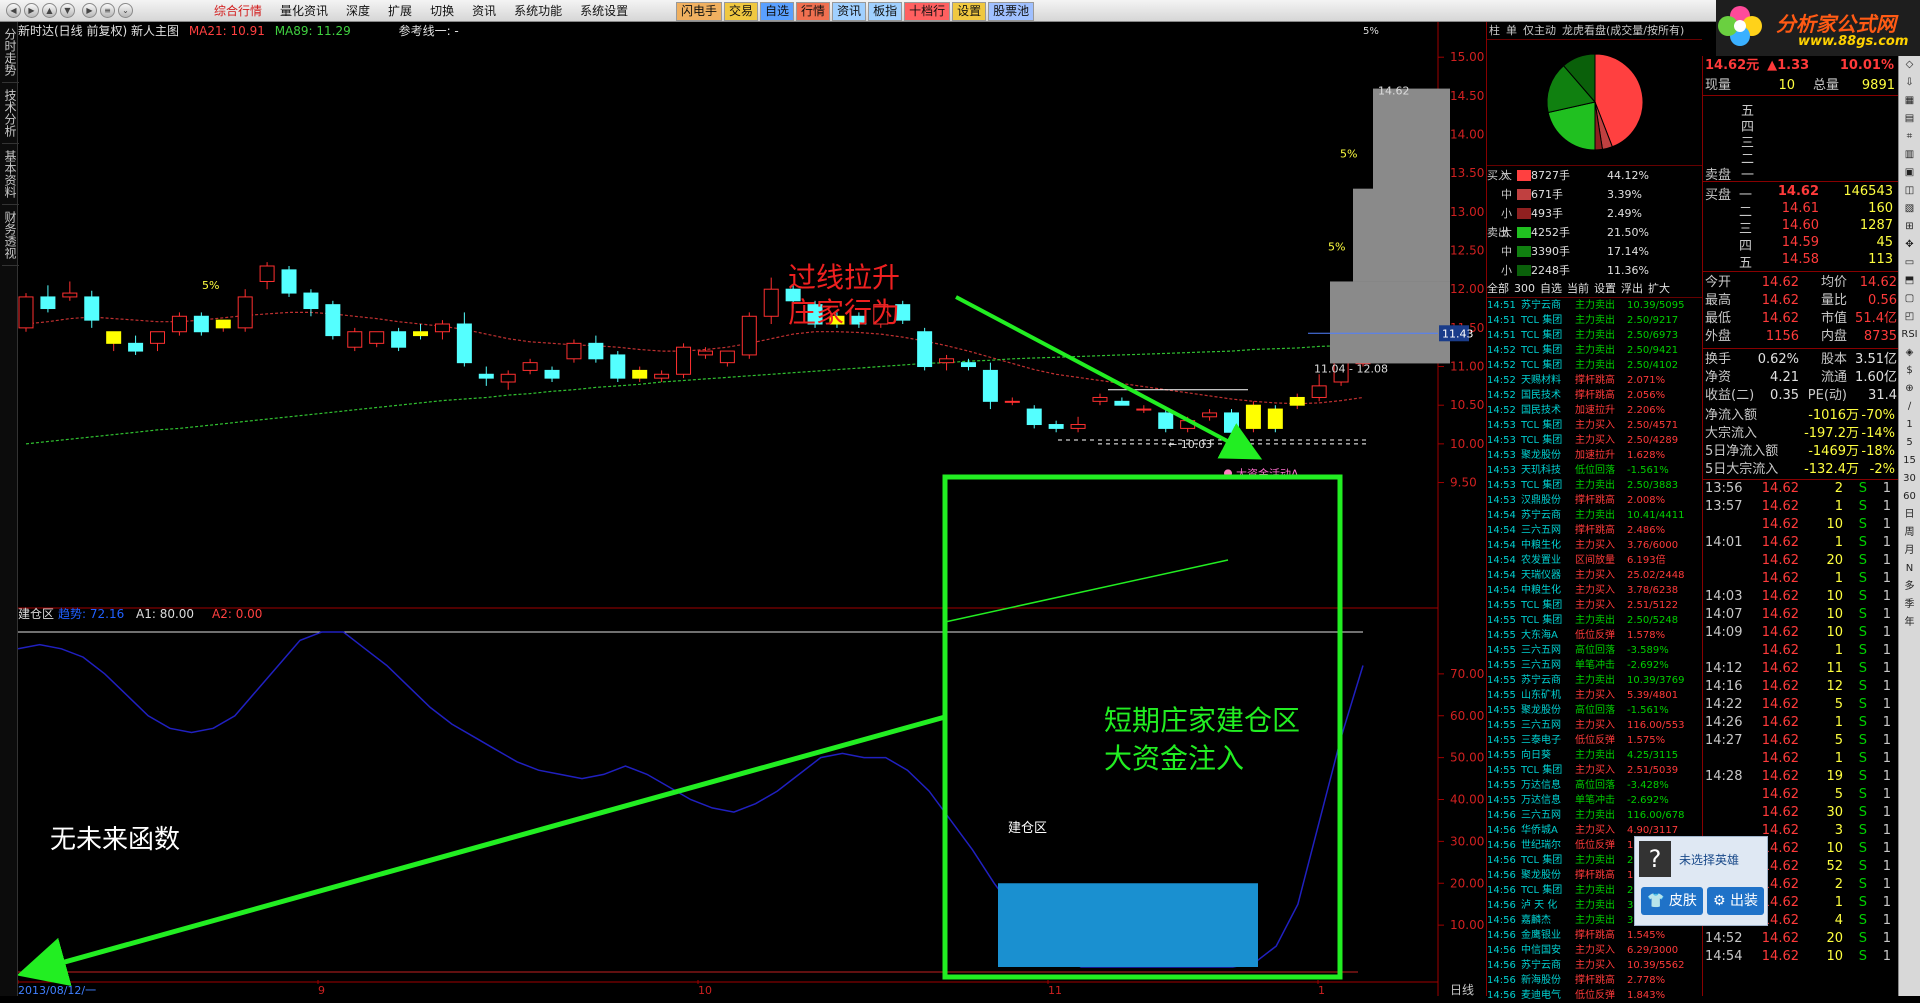 This screenshot has height=1003, width=1920. I want to click on panel-tab-0: 柱, so click(1494, 30).